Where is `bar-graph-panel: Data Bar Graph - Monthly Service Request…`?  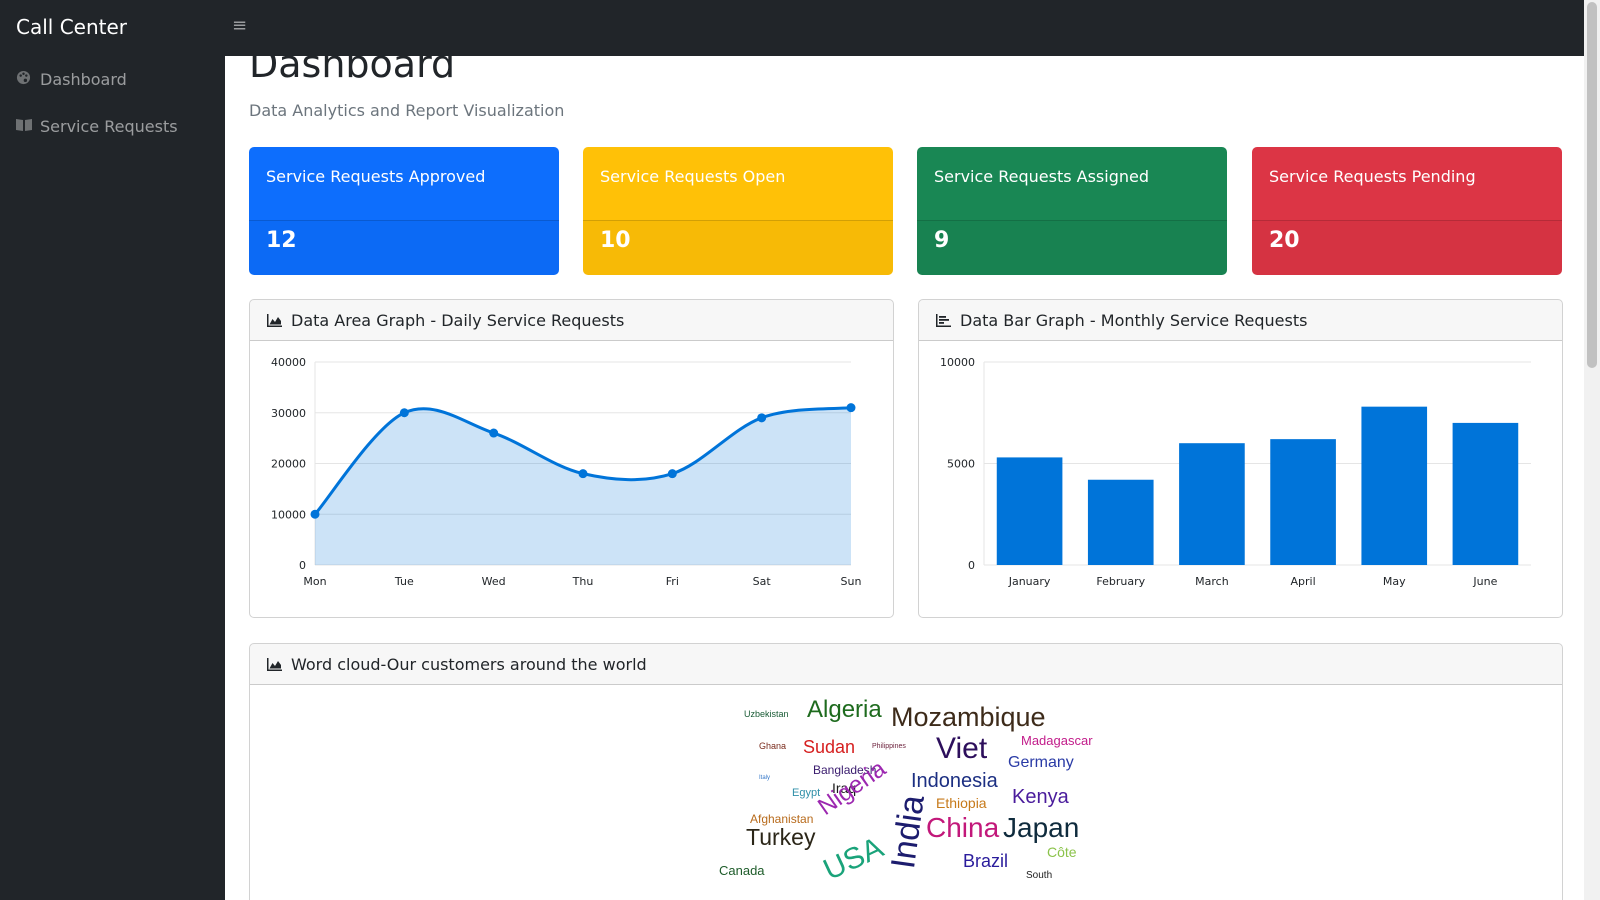
bar-graph-panel: Data Bar Graph - Monthly Service Request… is located at coordinates (1240, 458).